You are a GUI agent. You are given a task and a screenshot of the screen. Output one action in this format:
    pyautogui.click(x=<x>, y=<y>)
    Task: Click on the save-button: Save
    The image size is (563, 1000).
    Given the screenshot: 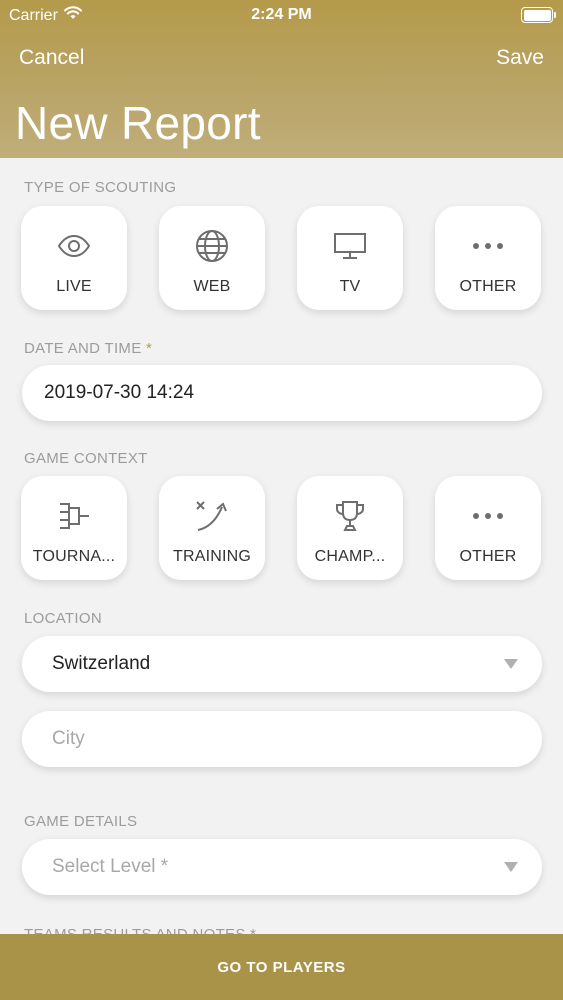 What is the action you would take?
    pyautogui.click(x=520, y=58)
    